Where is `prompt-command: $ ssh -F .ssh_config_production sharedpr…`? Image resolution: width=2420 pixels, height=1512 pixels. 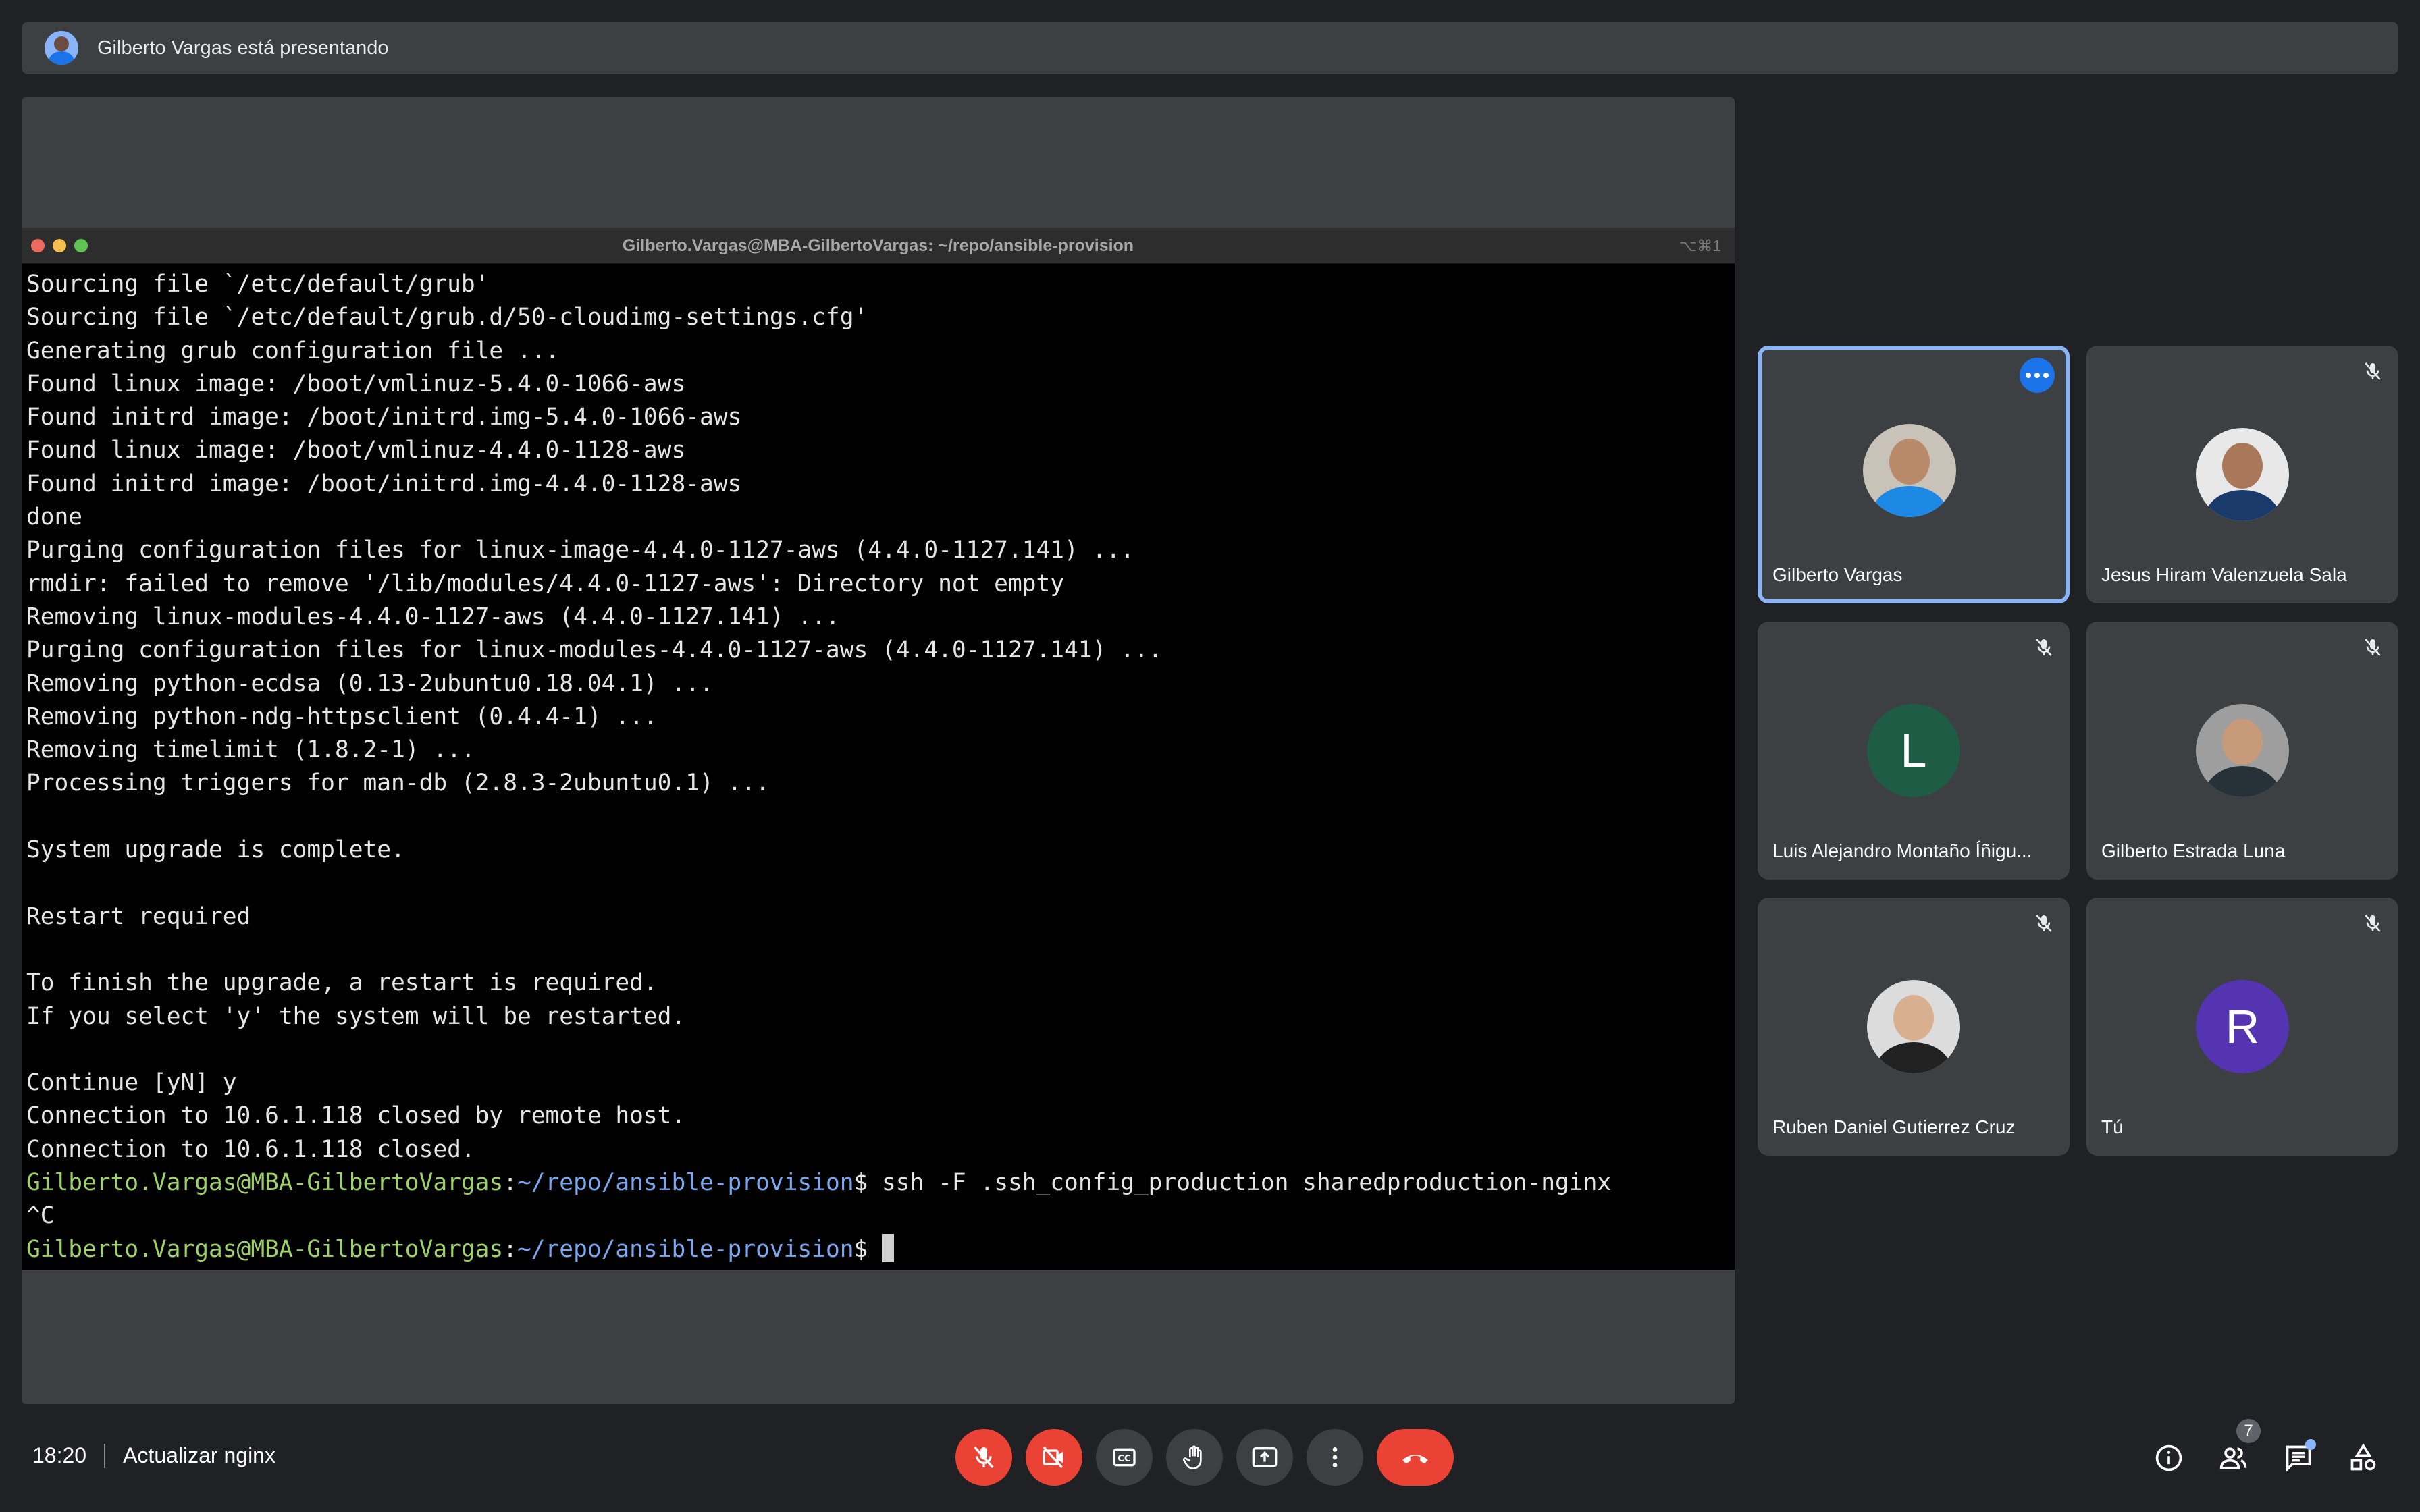
prompt-command: $ ssh -F .ssh_config_production sharedpr… is located at coordinates (1232, 1183).